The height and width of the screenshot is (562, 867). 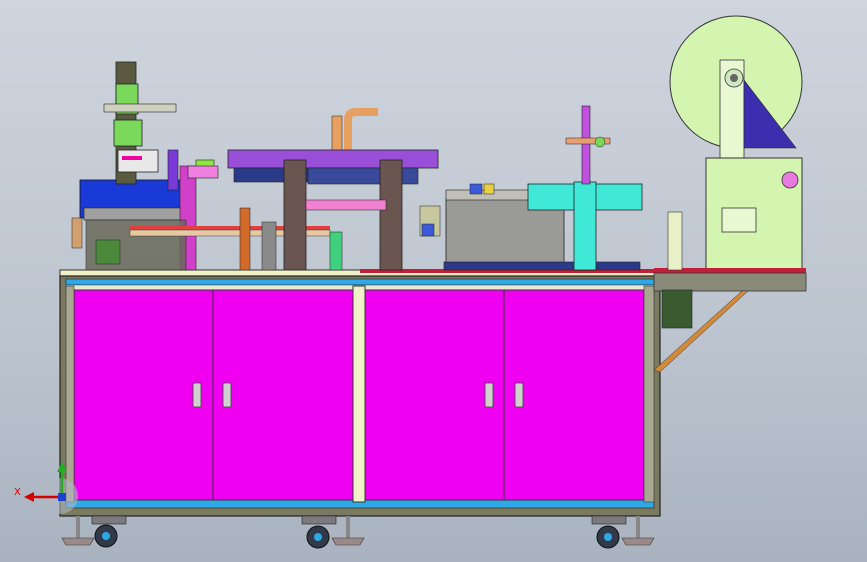 I want to click on gantry-leg-left, so click(x=295, y=215).